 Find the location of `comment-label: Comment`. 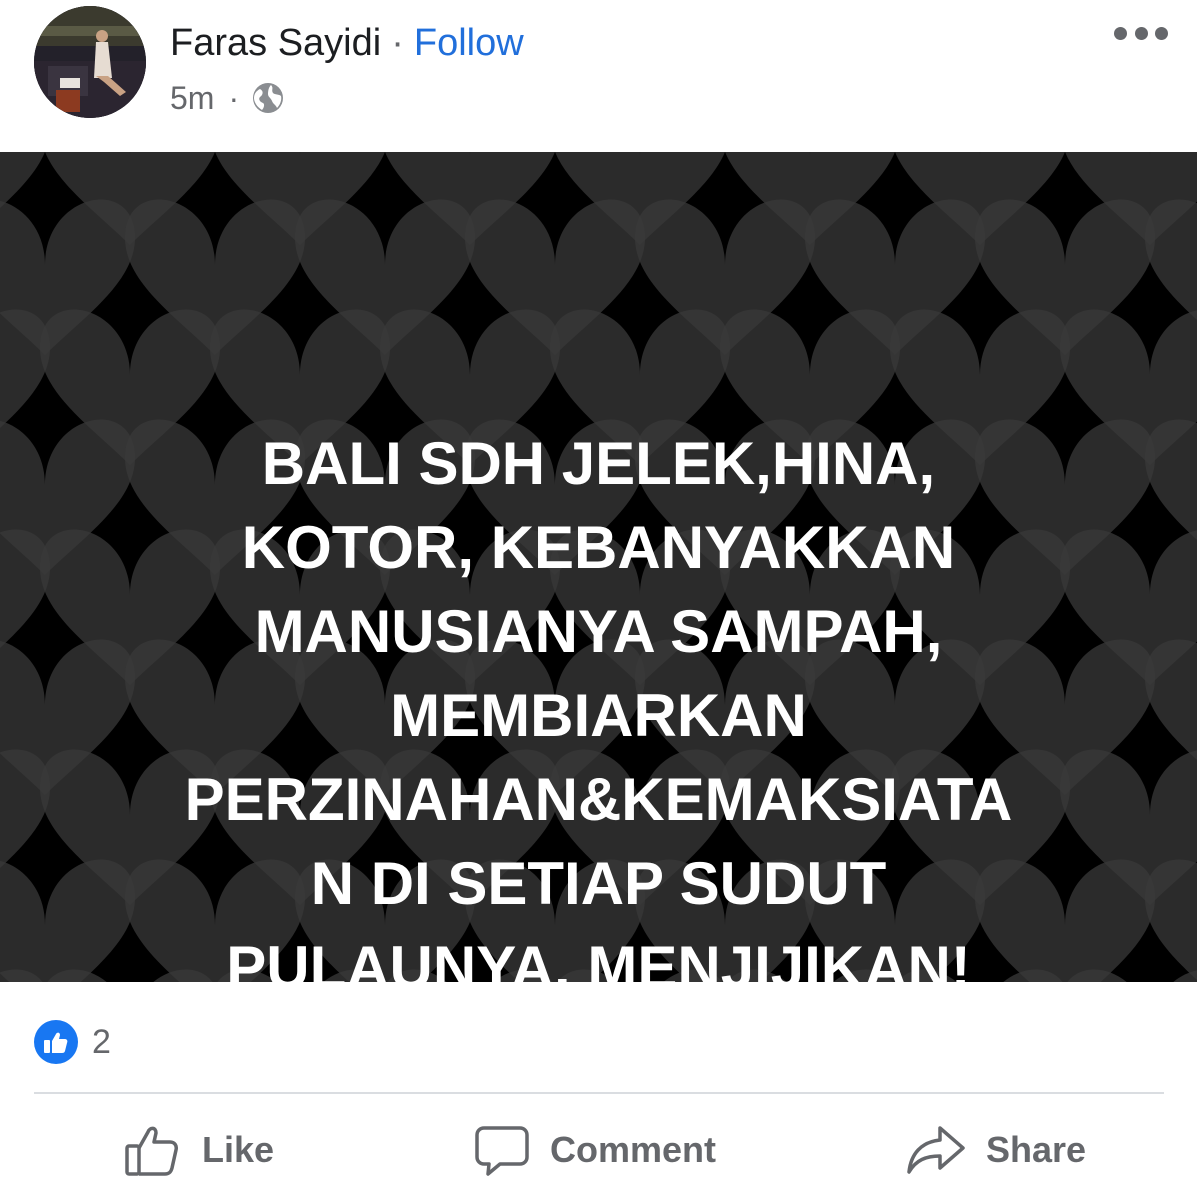

comment-label: Comment is located at coordinates (633, 1149).